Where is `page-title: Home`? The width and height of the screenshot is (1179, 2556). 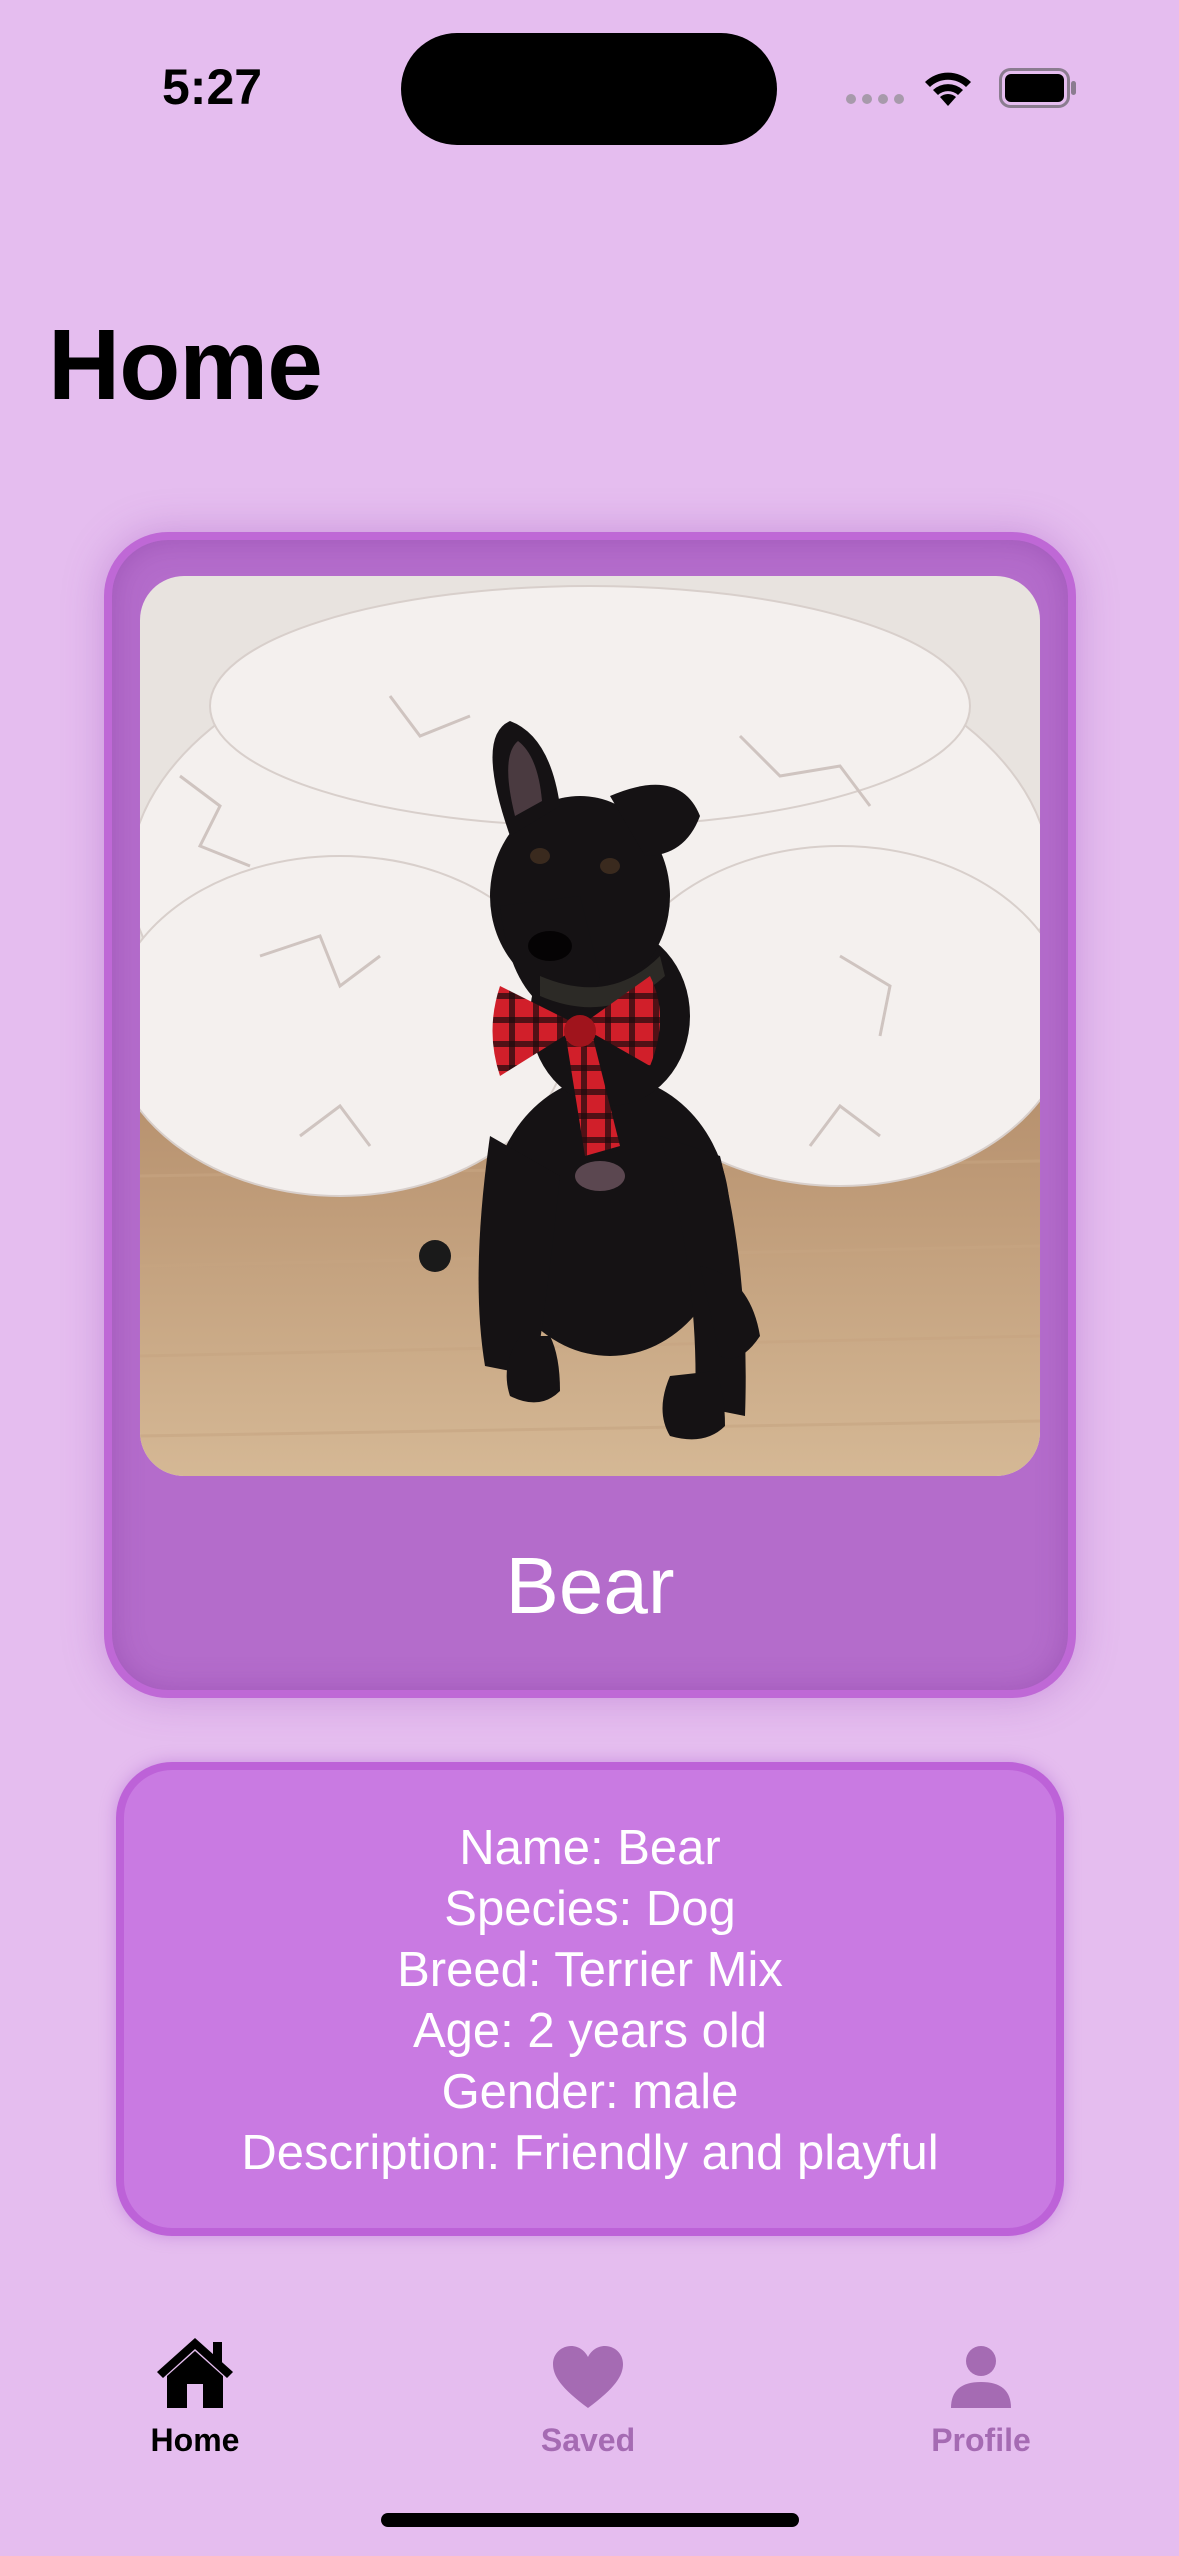
page-title: Home is located at coordinates (185, 365).